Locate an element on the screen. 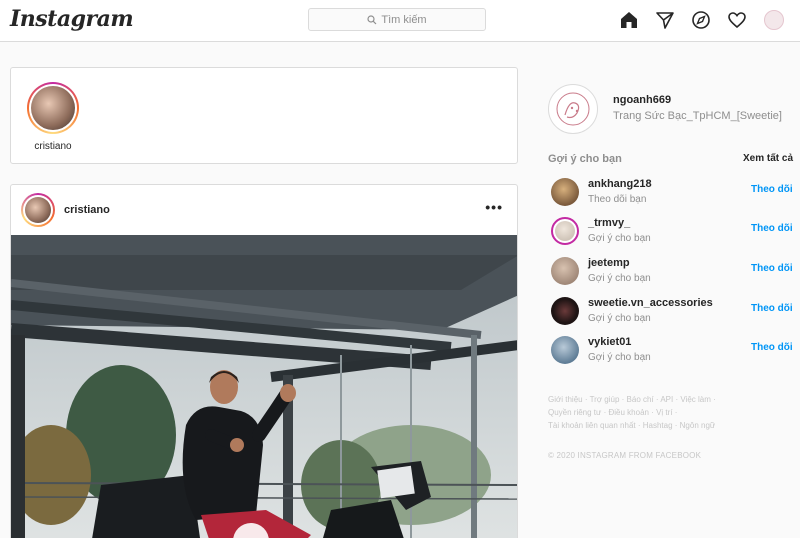 The image size is (800, 538). suggestion-username: jeetemp is located at coordinates (609, 263).